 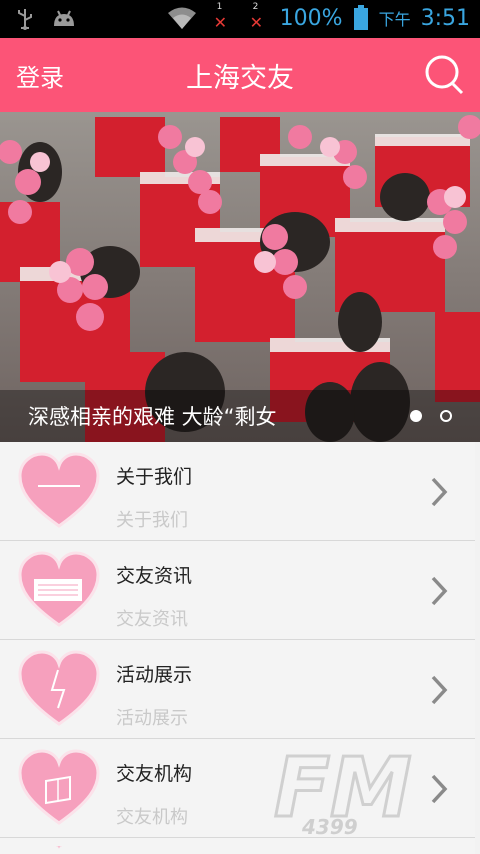 I want to click on app-header: 登录 上海交友, so click(x=240, y=75).